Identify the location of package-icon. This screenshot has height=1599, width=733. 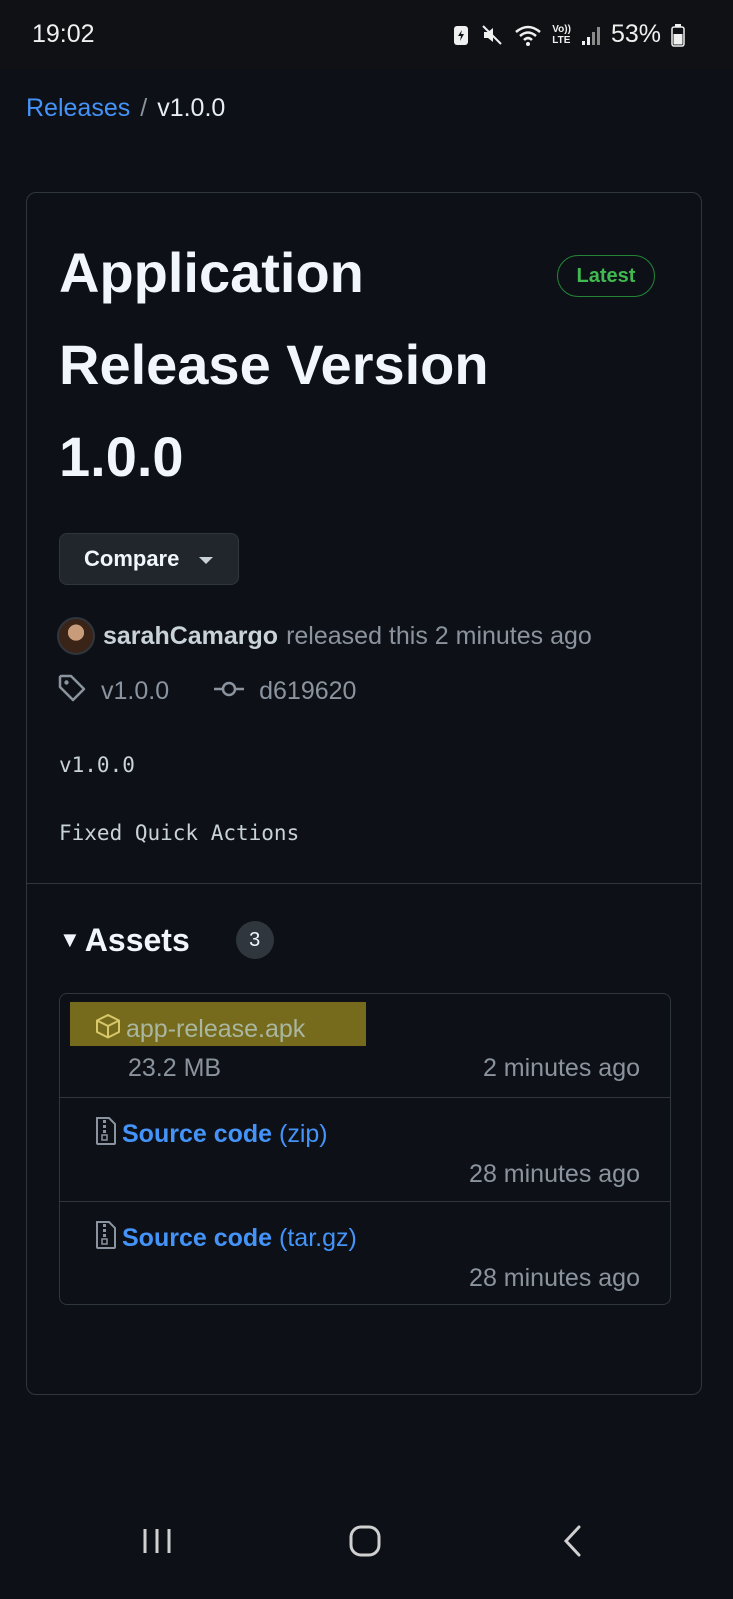
(108, 1029).